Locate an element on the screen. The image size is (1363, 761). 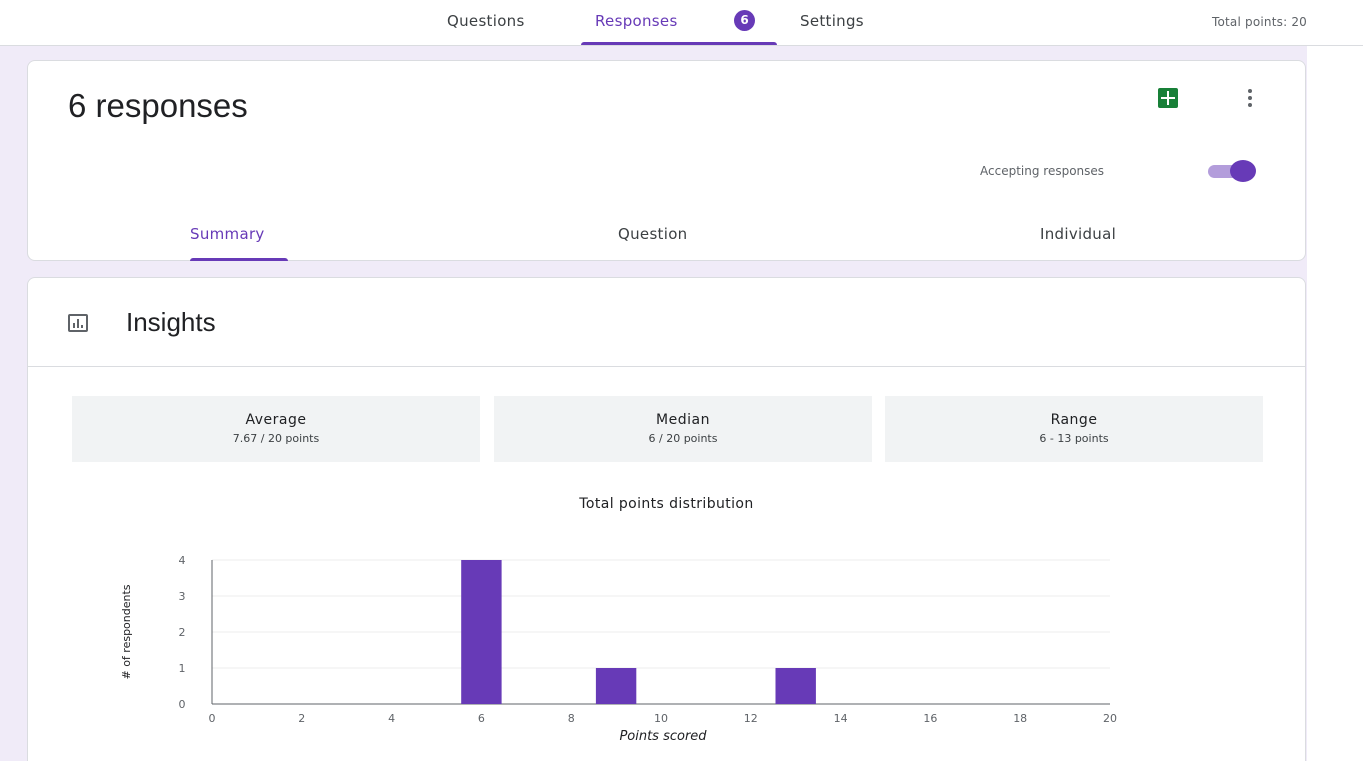
accepting-responses-toggle is located at coordinates (1233, 171).